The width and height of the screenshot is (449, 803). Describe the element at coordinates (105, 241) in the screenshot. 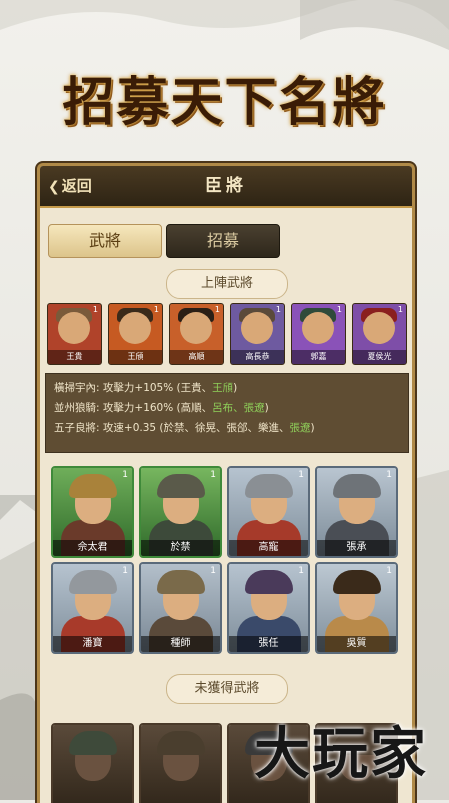

I see `tab-generals: 武將` at that location.